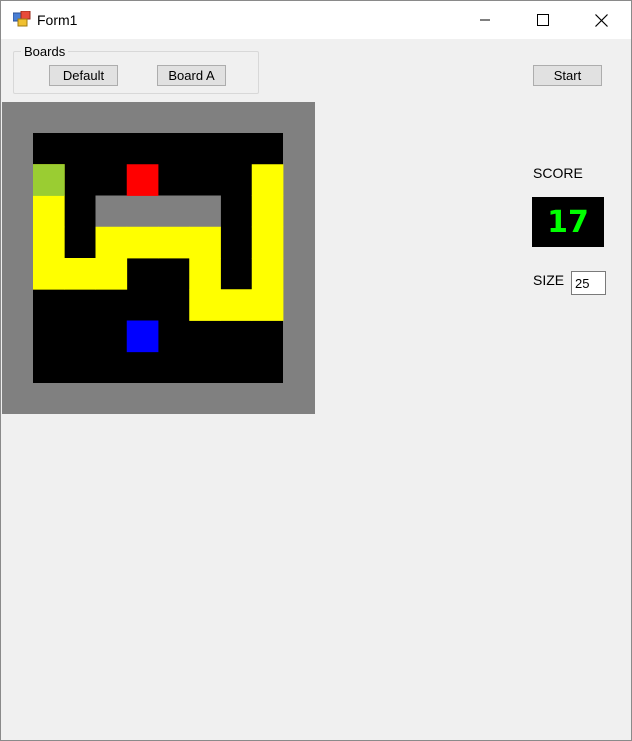 The height and width of the screenshot is (741, 632). I want to click on start-button: Start, so click(567, 75).